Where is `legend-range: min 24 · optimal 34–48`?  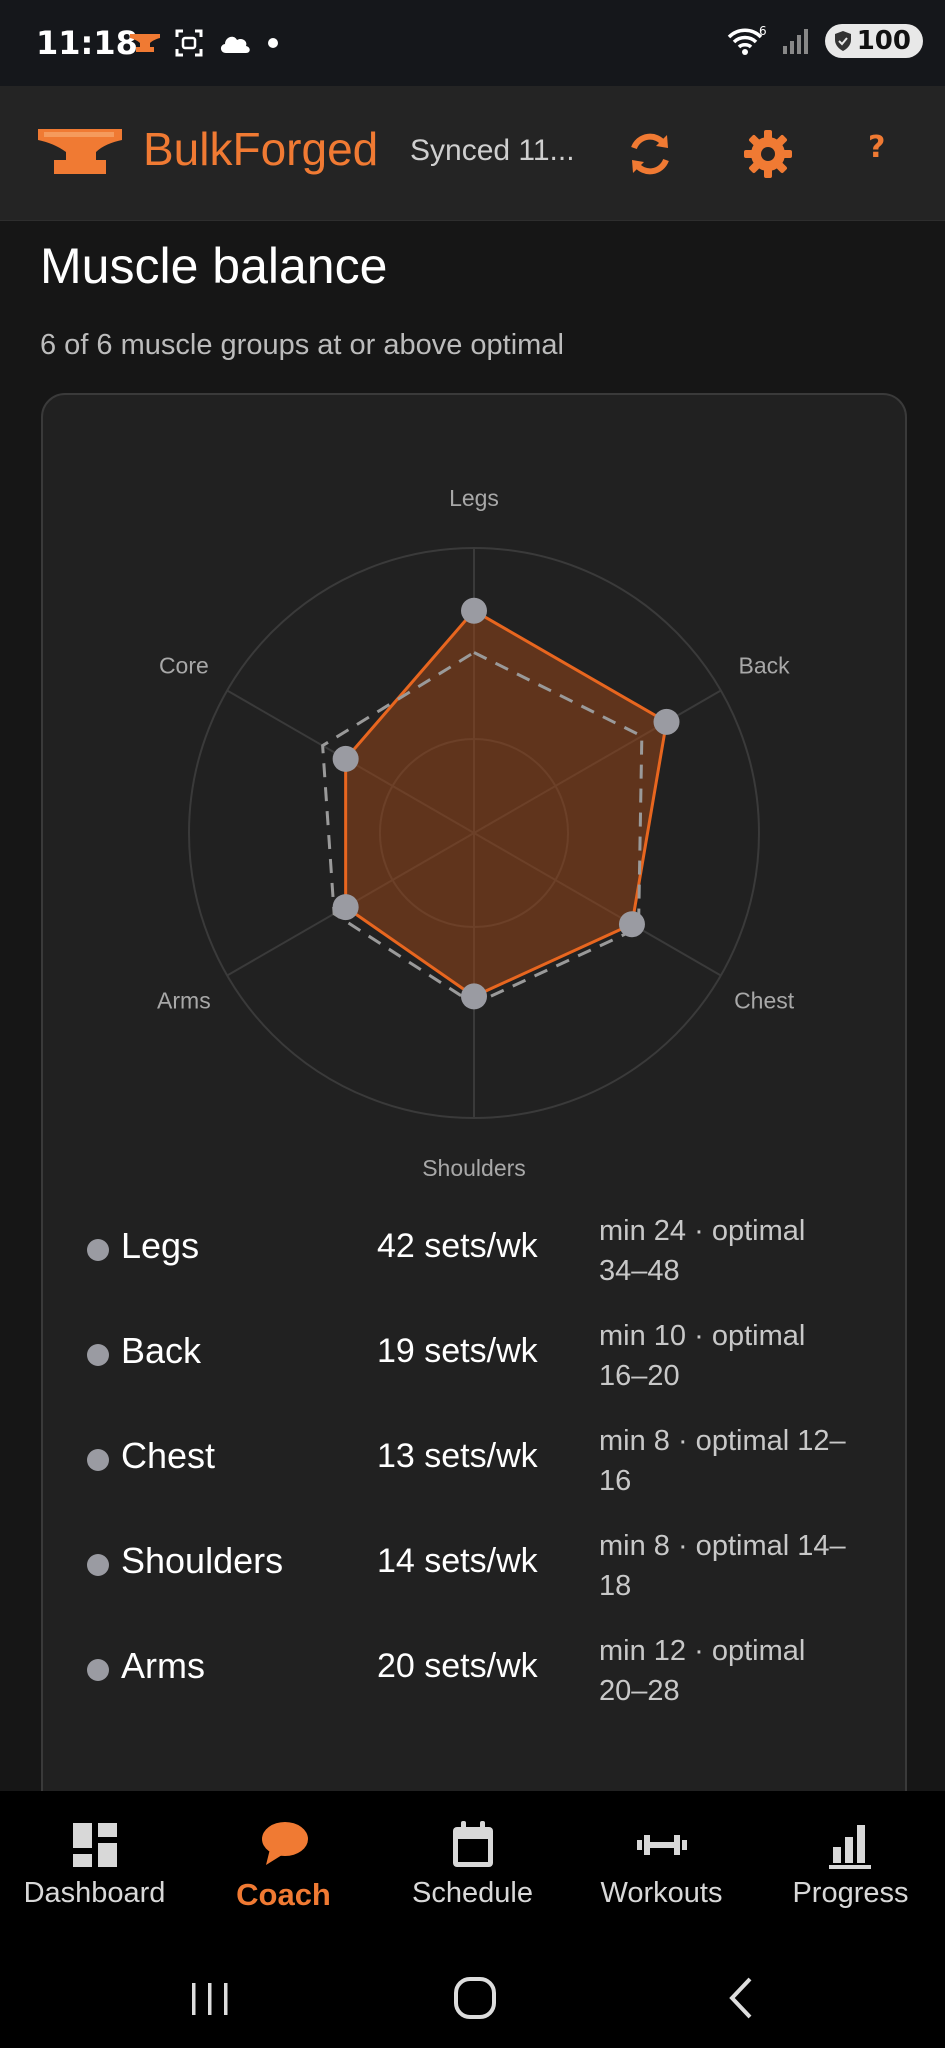 legend-range: min 24 · optimal 34–48 is located at coordinates (702, 1251).